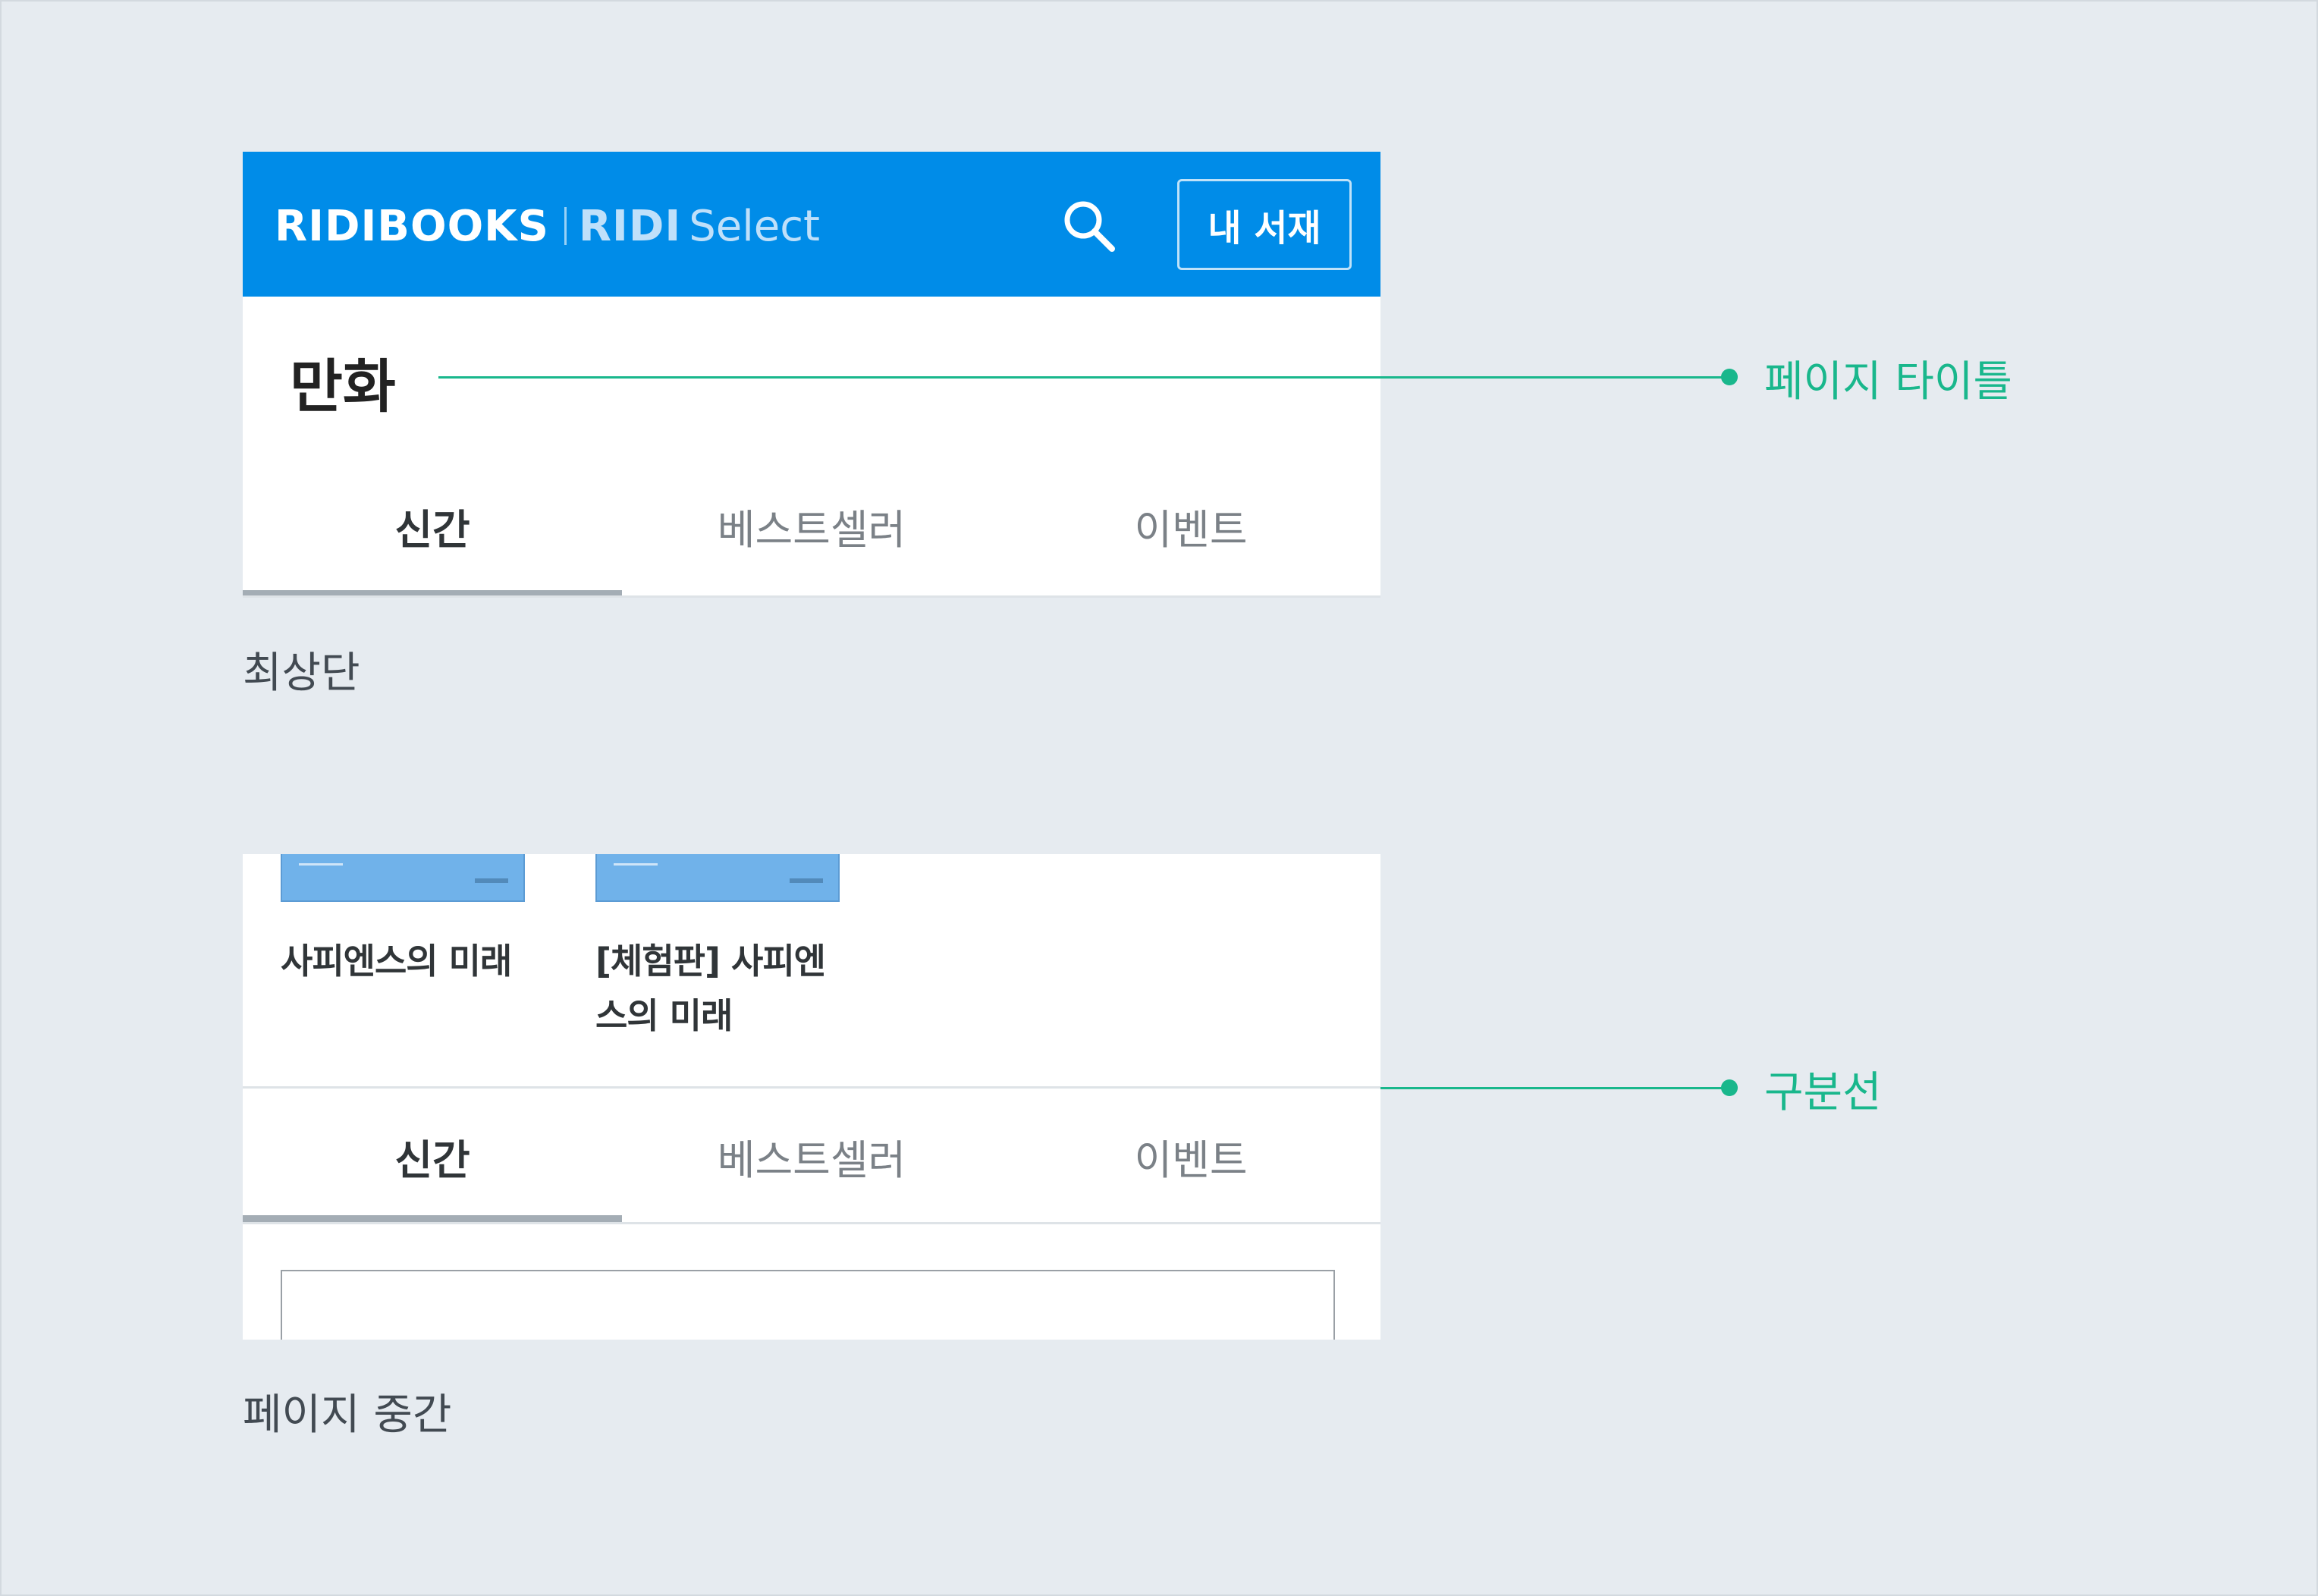 Image resolution: width=2318 pixels, height=1596 pixels. What do you see at coordinates (811, 1087) in the screenshot?
I see `section-divider` at bounding box center [811, 1087].